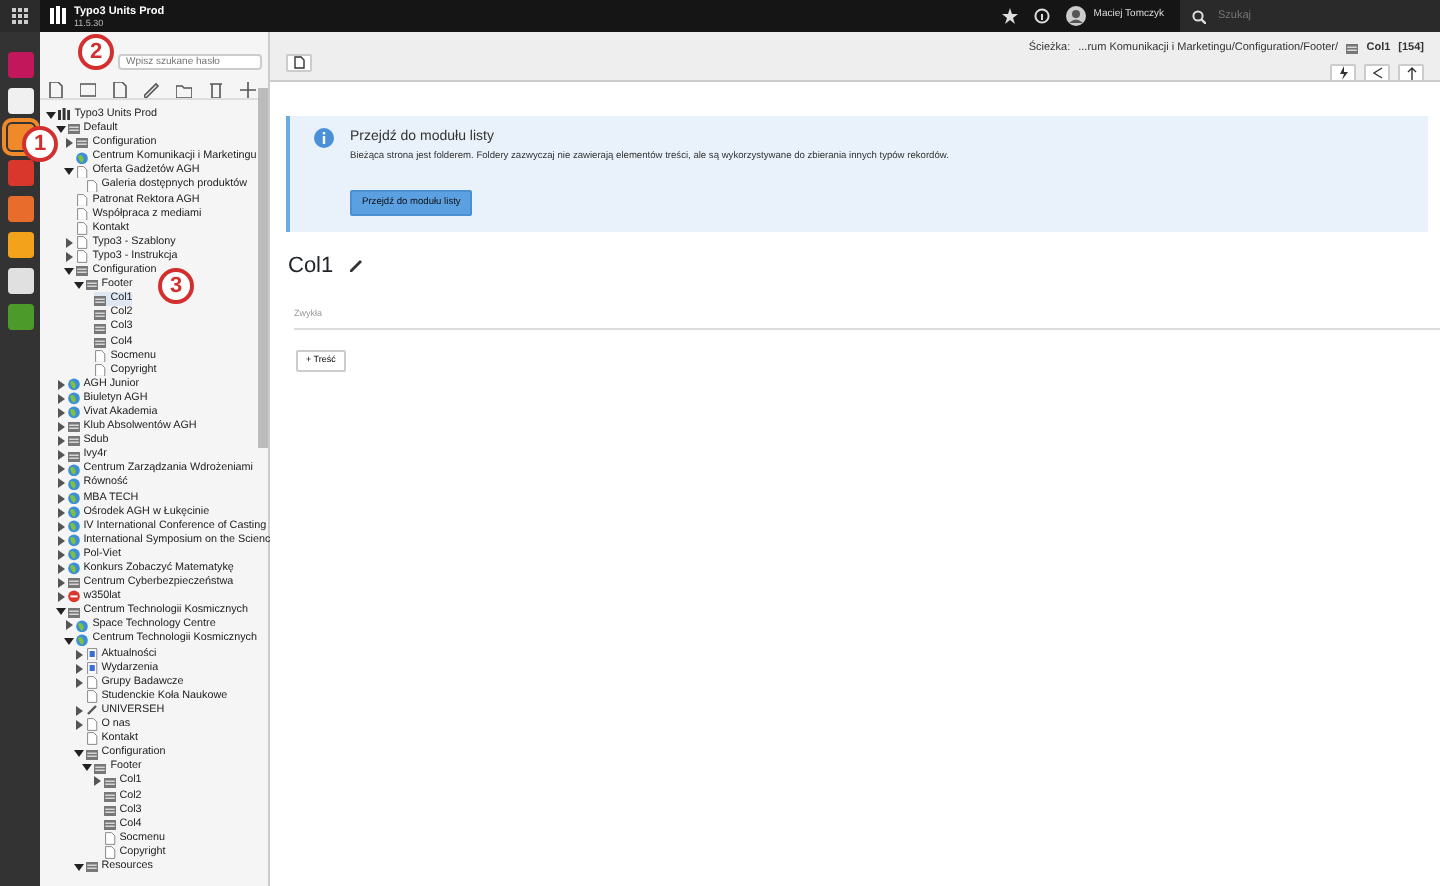  I want to click on logo-icon, so click(58, 16).